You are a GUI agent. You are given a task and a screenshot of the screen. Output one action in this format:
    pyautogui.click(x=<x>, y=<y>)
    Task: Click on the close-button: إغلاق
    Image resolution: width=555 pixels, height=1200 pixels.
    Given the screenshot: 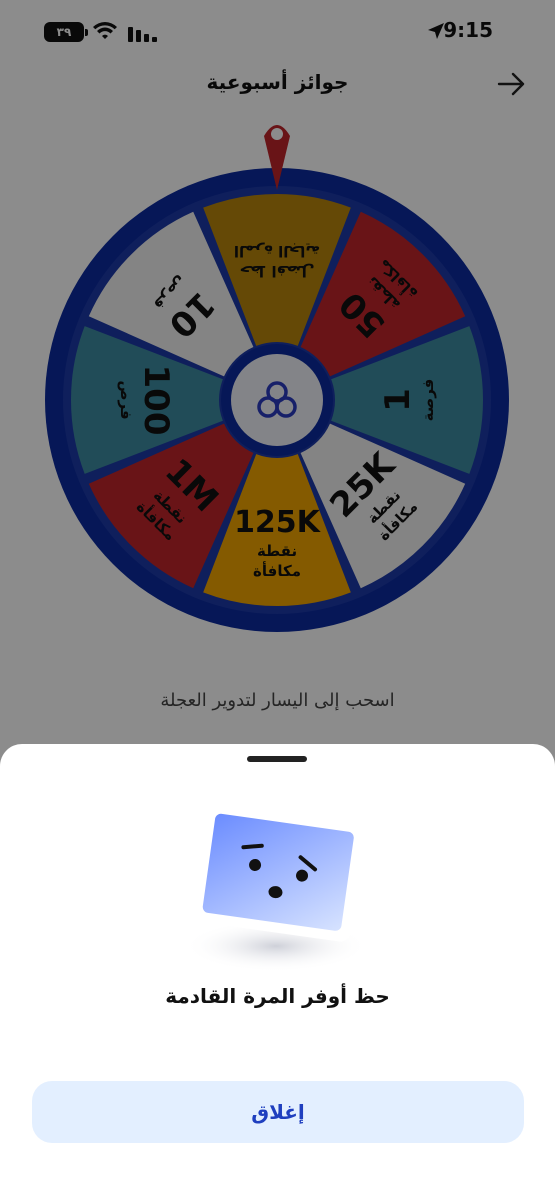 What is the action you would take?
    pyautogui.click(x=278, y=1112)
    